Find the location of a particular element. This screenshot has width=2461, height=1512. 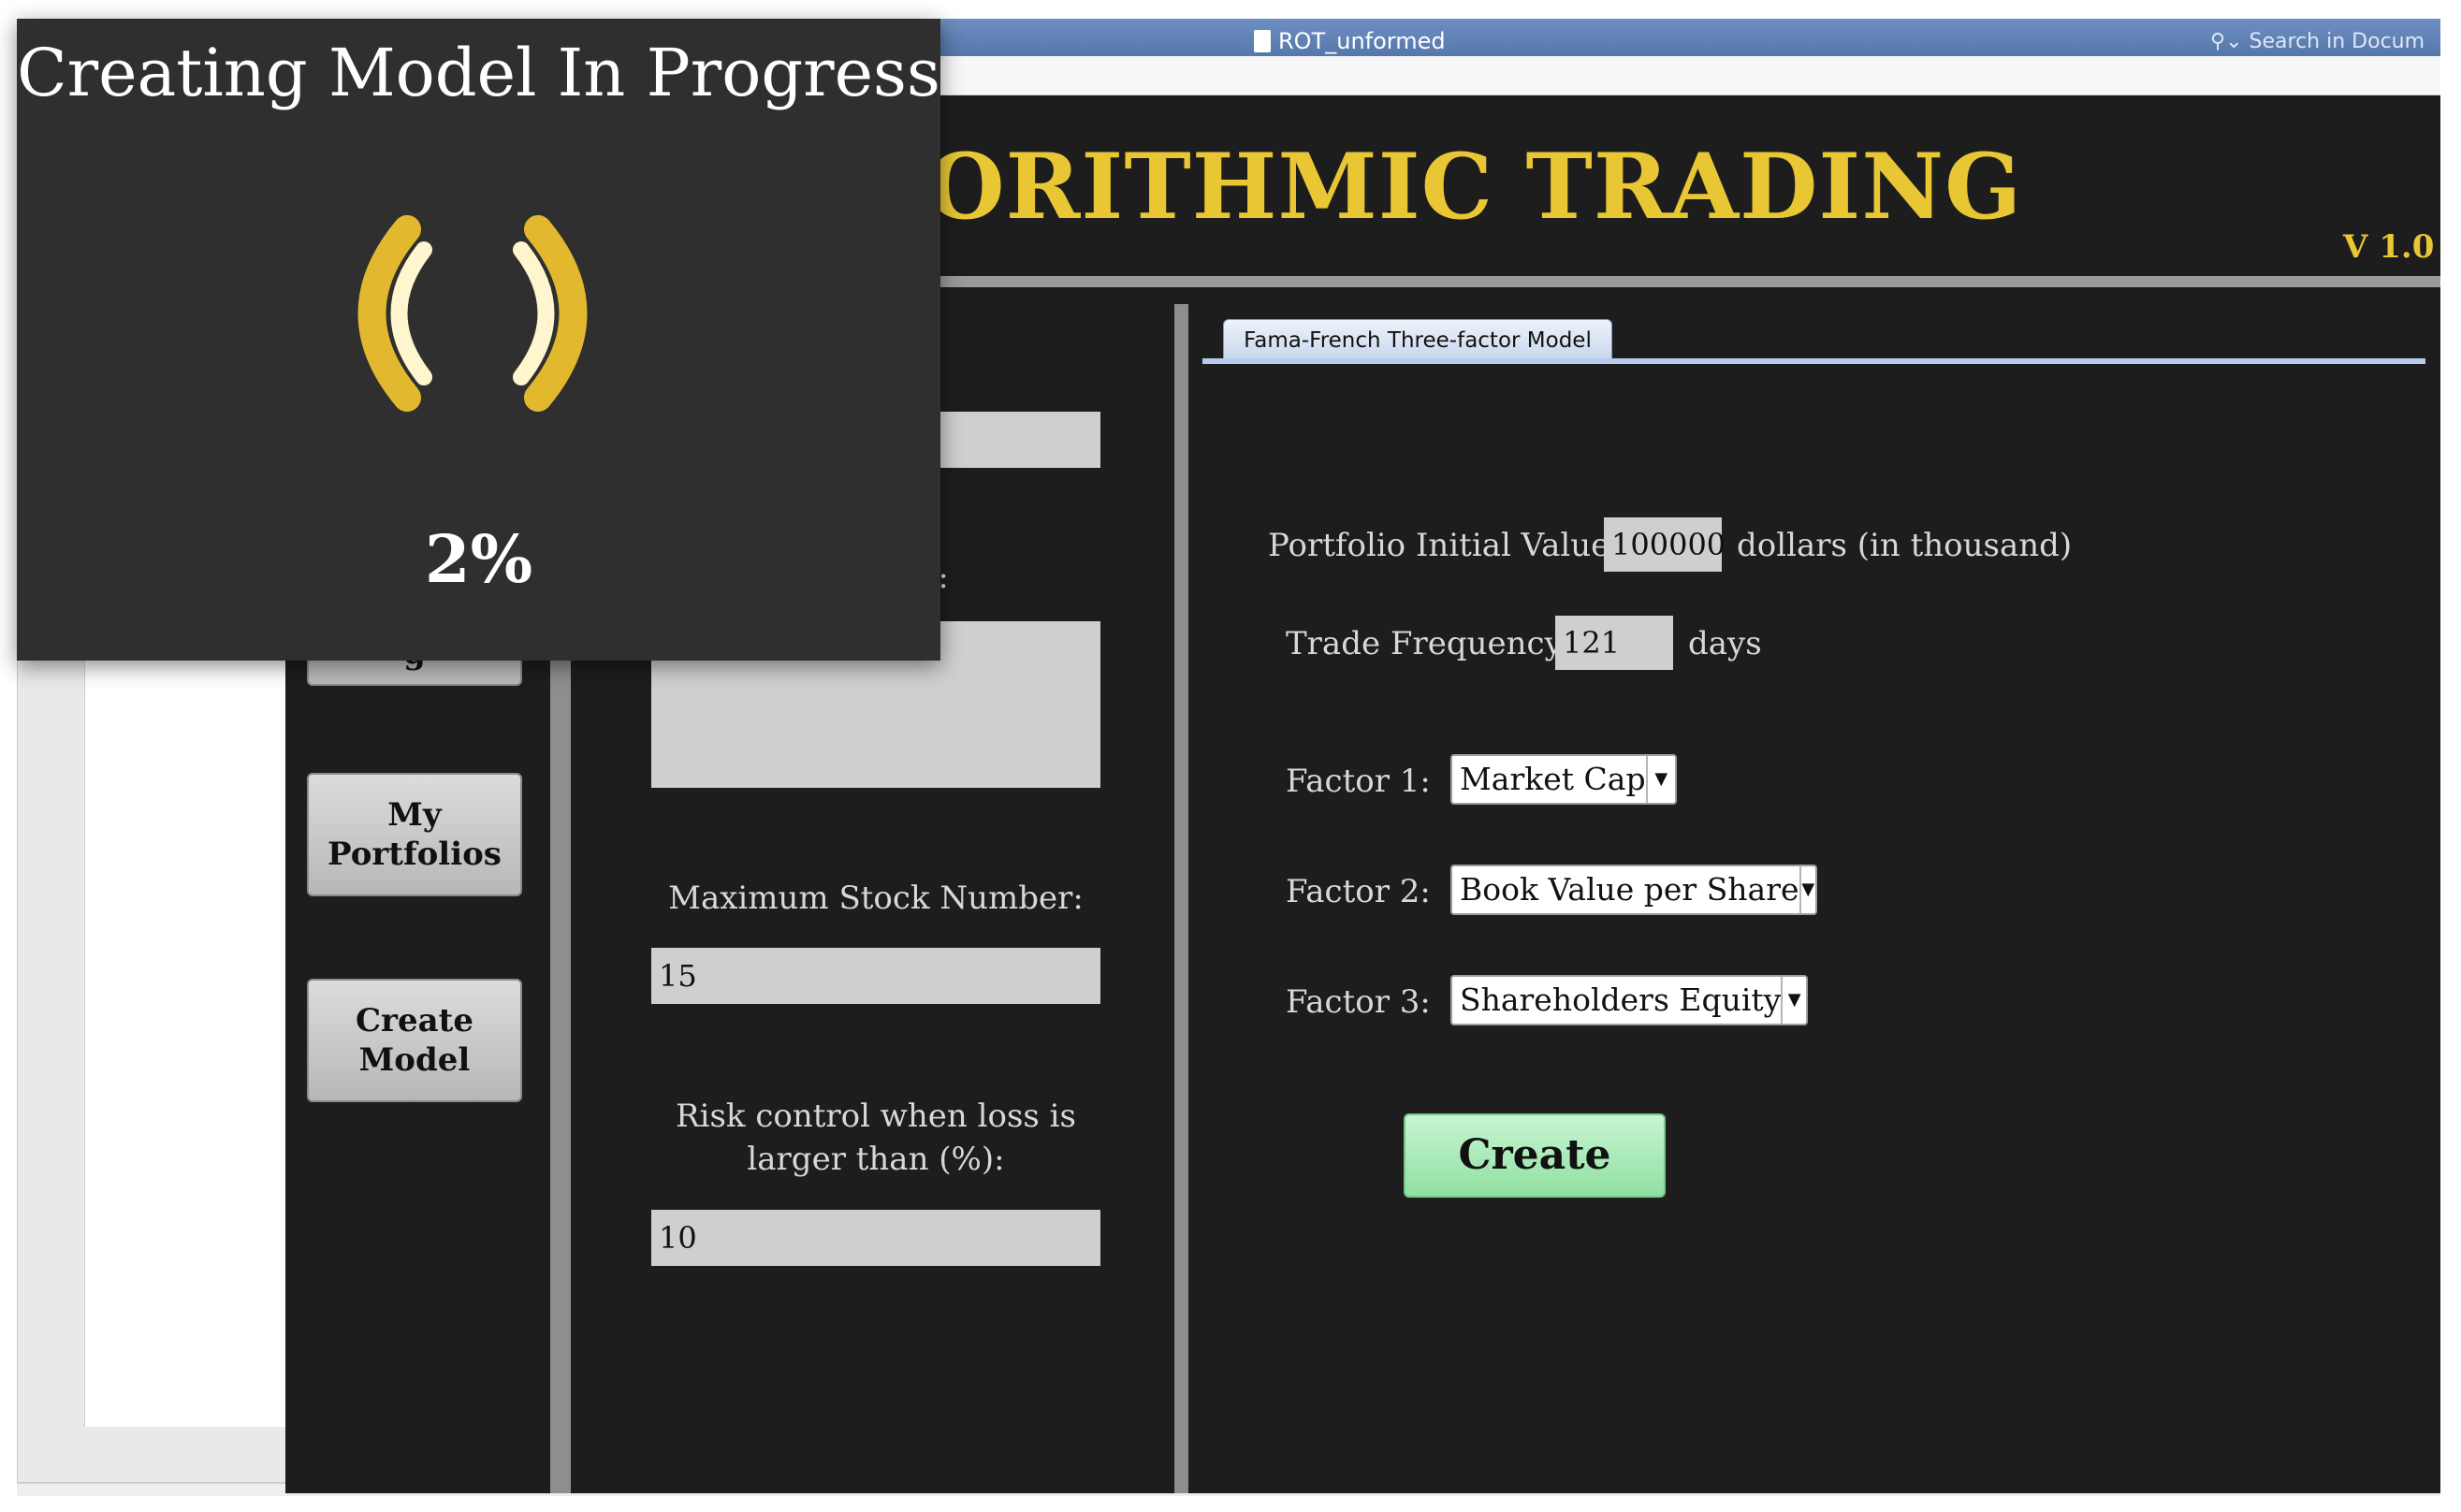

loading-spinner-icon is located at coordinates (472, 314).